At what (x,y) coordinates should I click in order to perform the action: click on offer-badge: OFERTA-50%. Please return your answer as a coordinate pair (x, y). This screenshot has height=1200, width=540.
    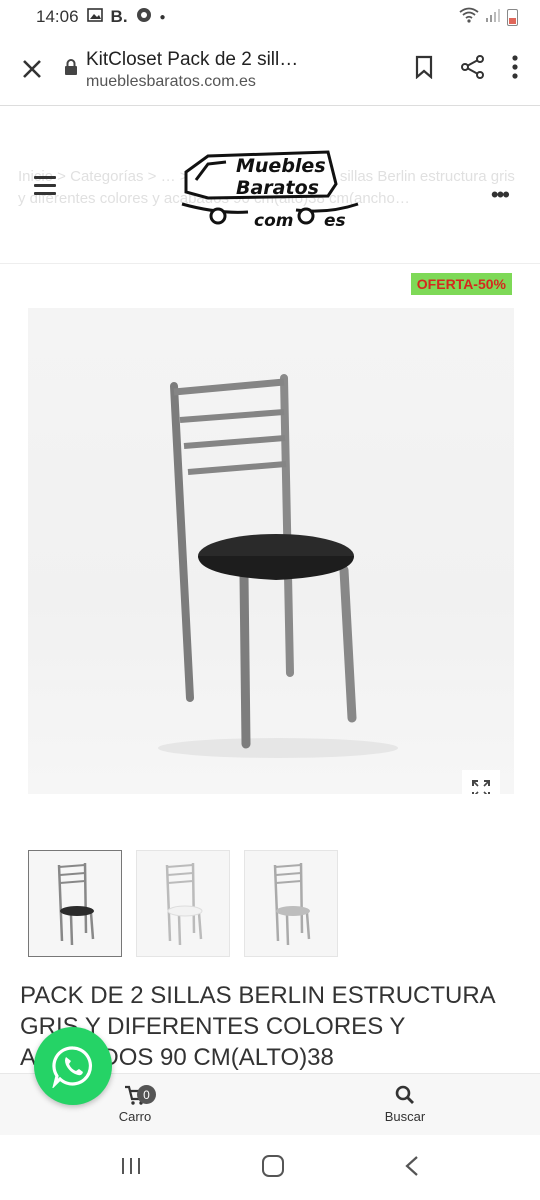
    Looking at the image, I should click on (461, 284).